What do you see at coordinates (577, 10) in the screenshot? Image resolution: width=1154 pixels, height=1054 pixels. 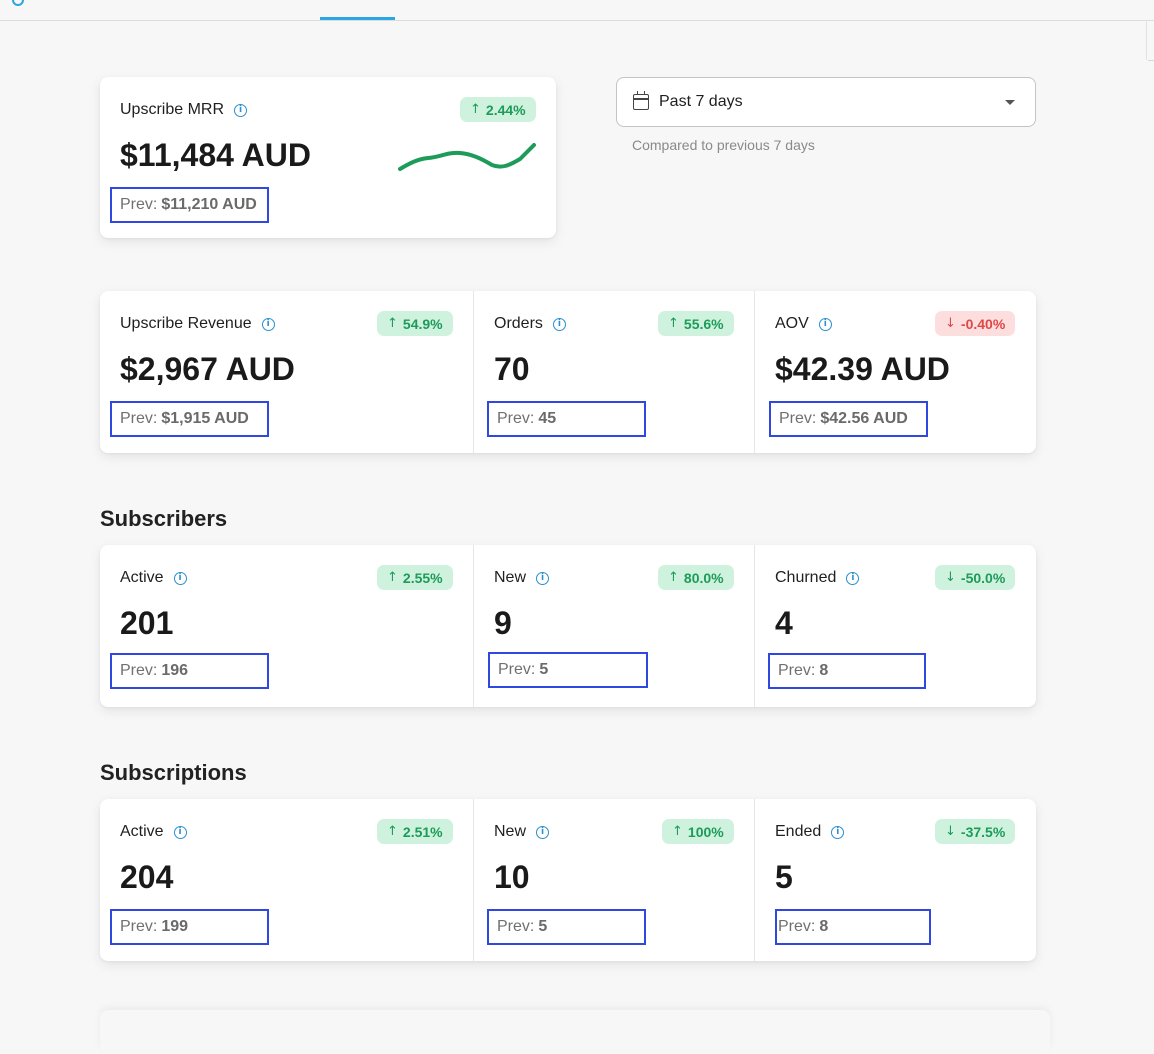 I see `top-tab-bar` at bounding box center [577, 10].